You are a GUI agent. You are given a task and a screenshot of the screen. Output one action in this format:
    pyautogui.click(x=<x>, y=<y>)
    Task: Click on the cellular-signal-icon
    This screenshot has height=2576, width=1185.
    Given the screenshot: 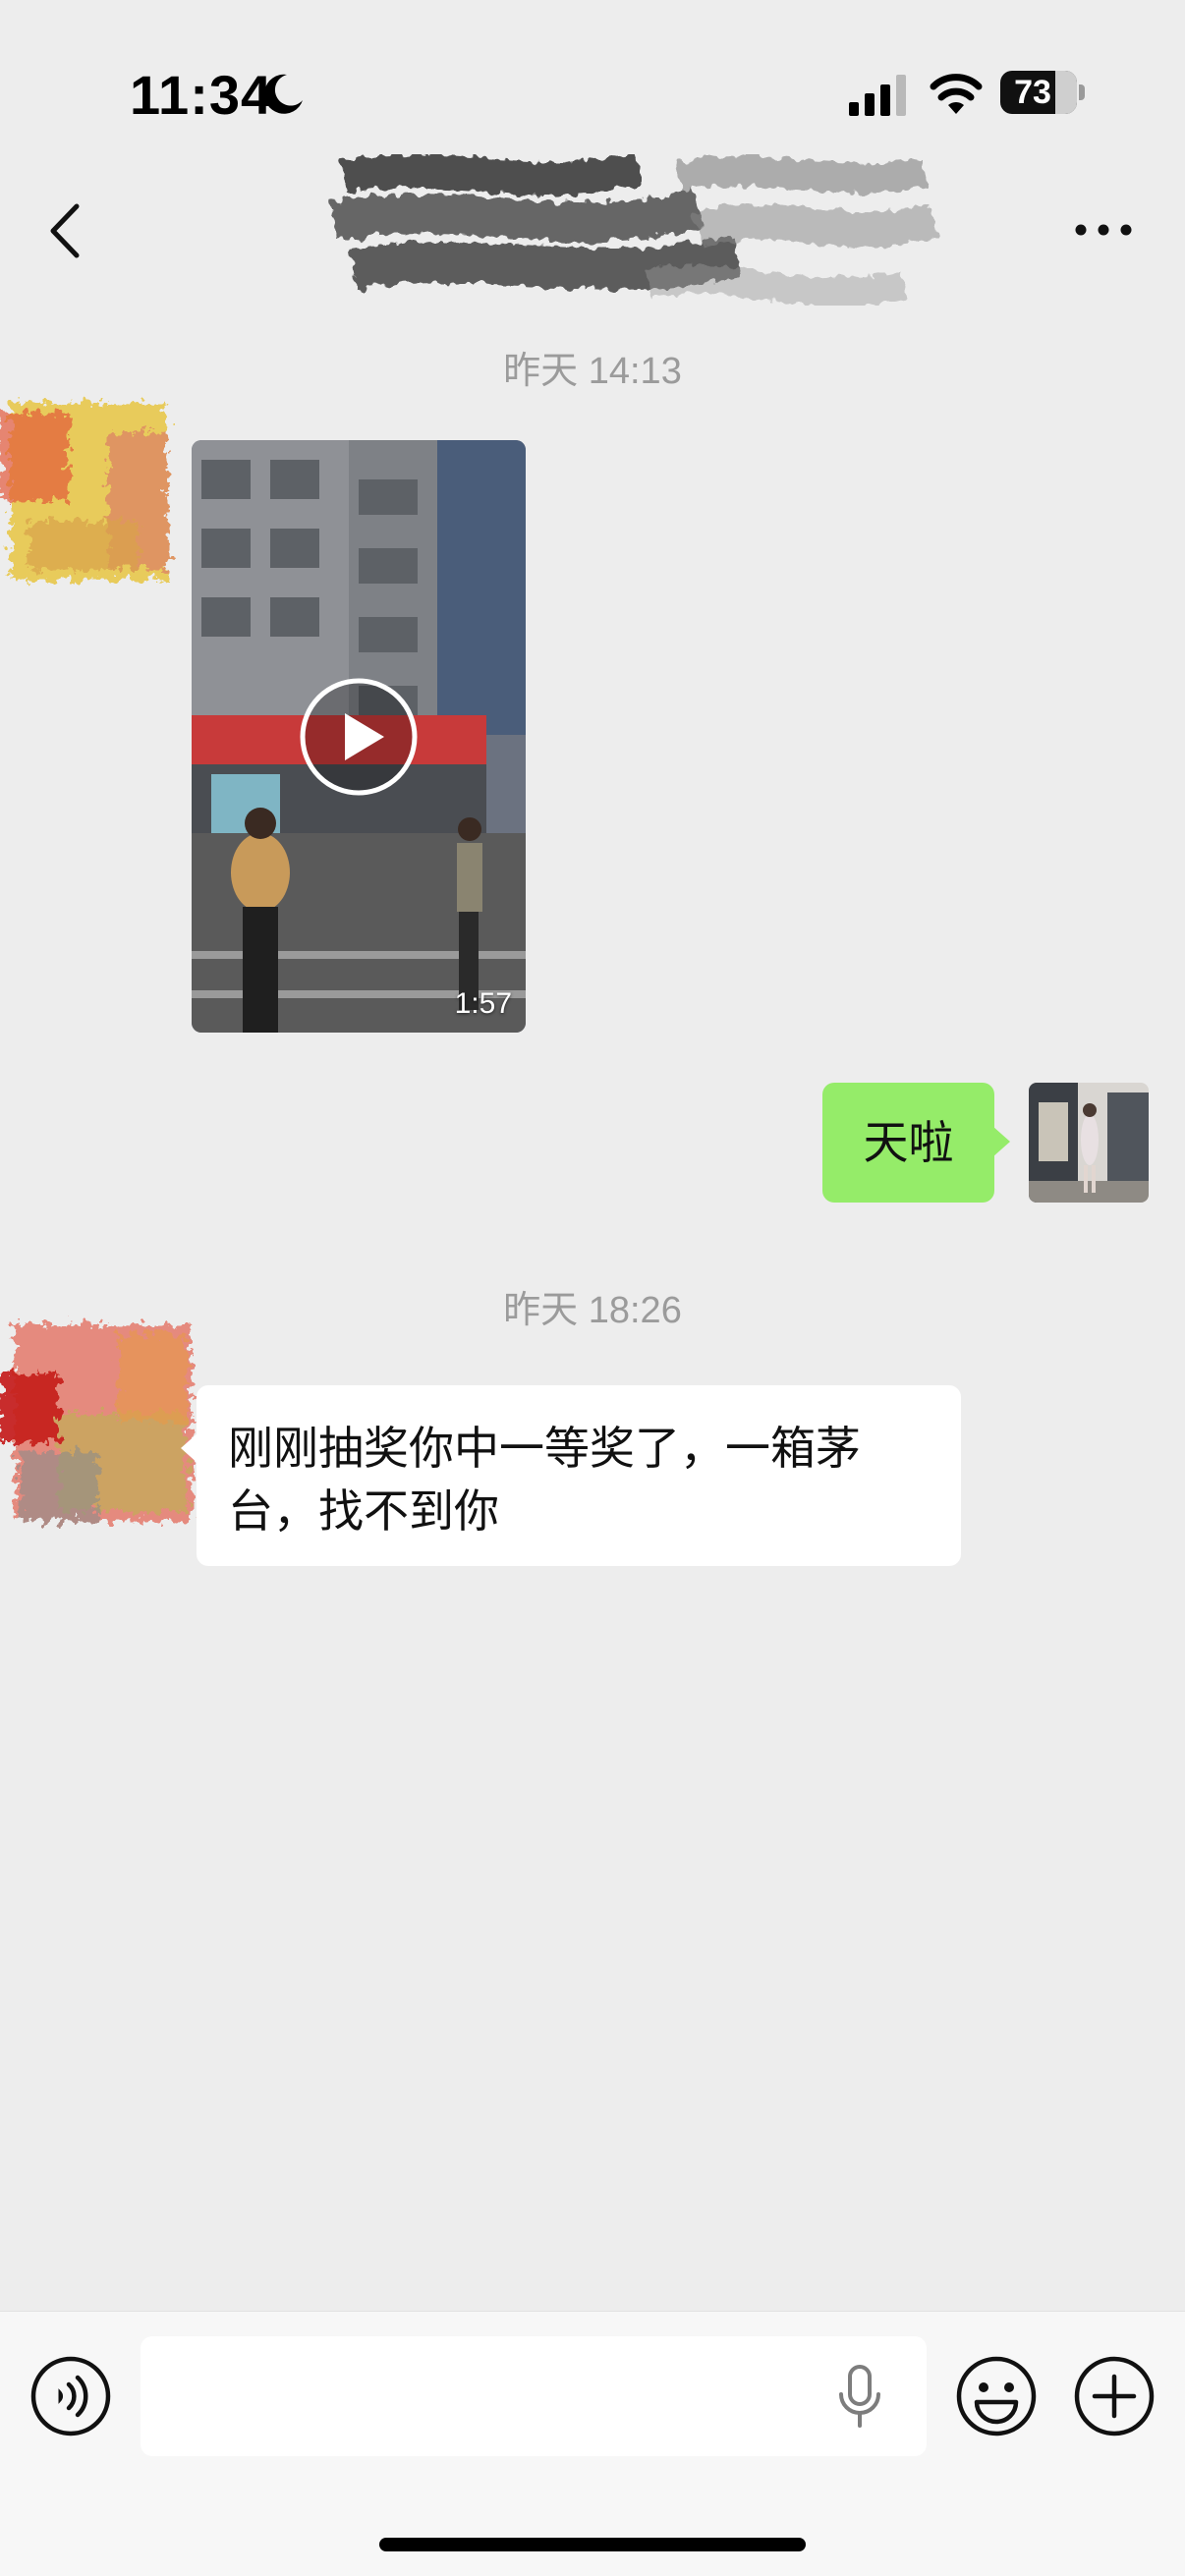 What is the action you would take?
    pyautogui.click(x=878, y=95)
    